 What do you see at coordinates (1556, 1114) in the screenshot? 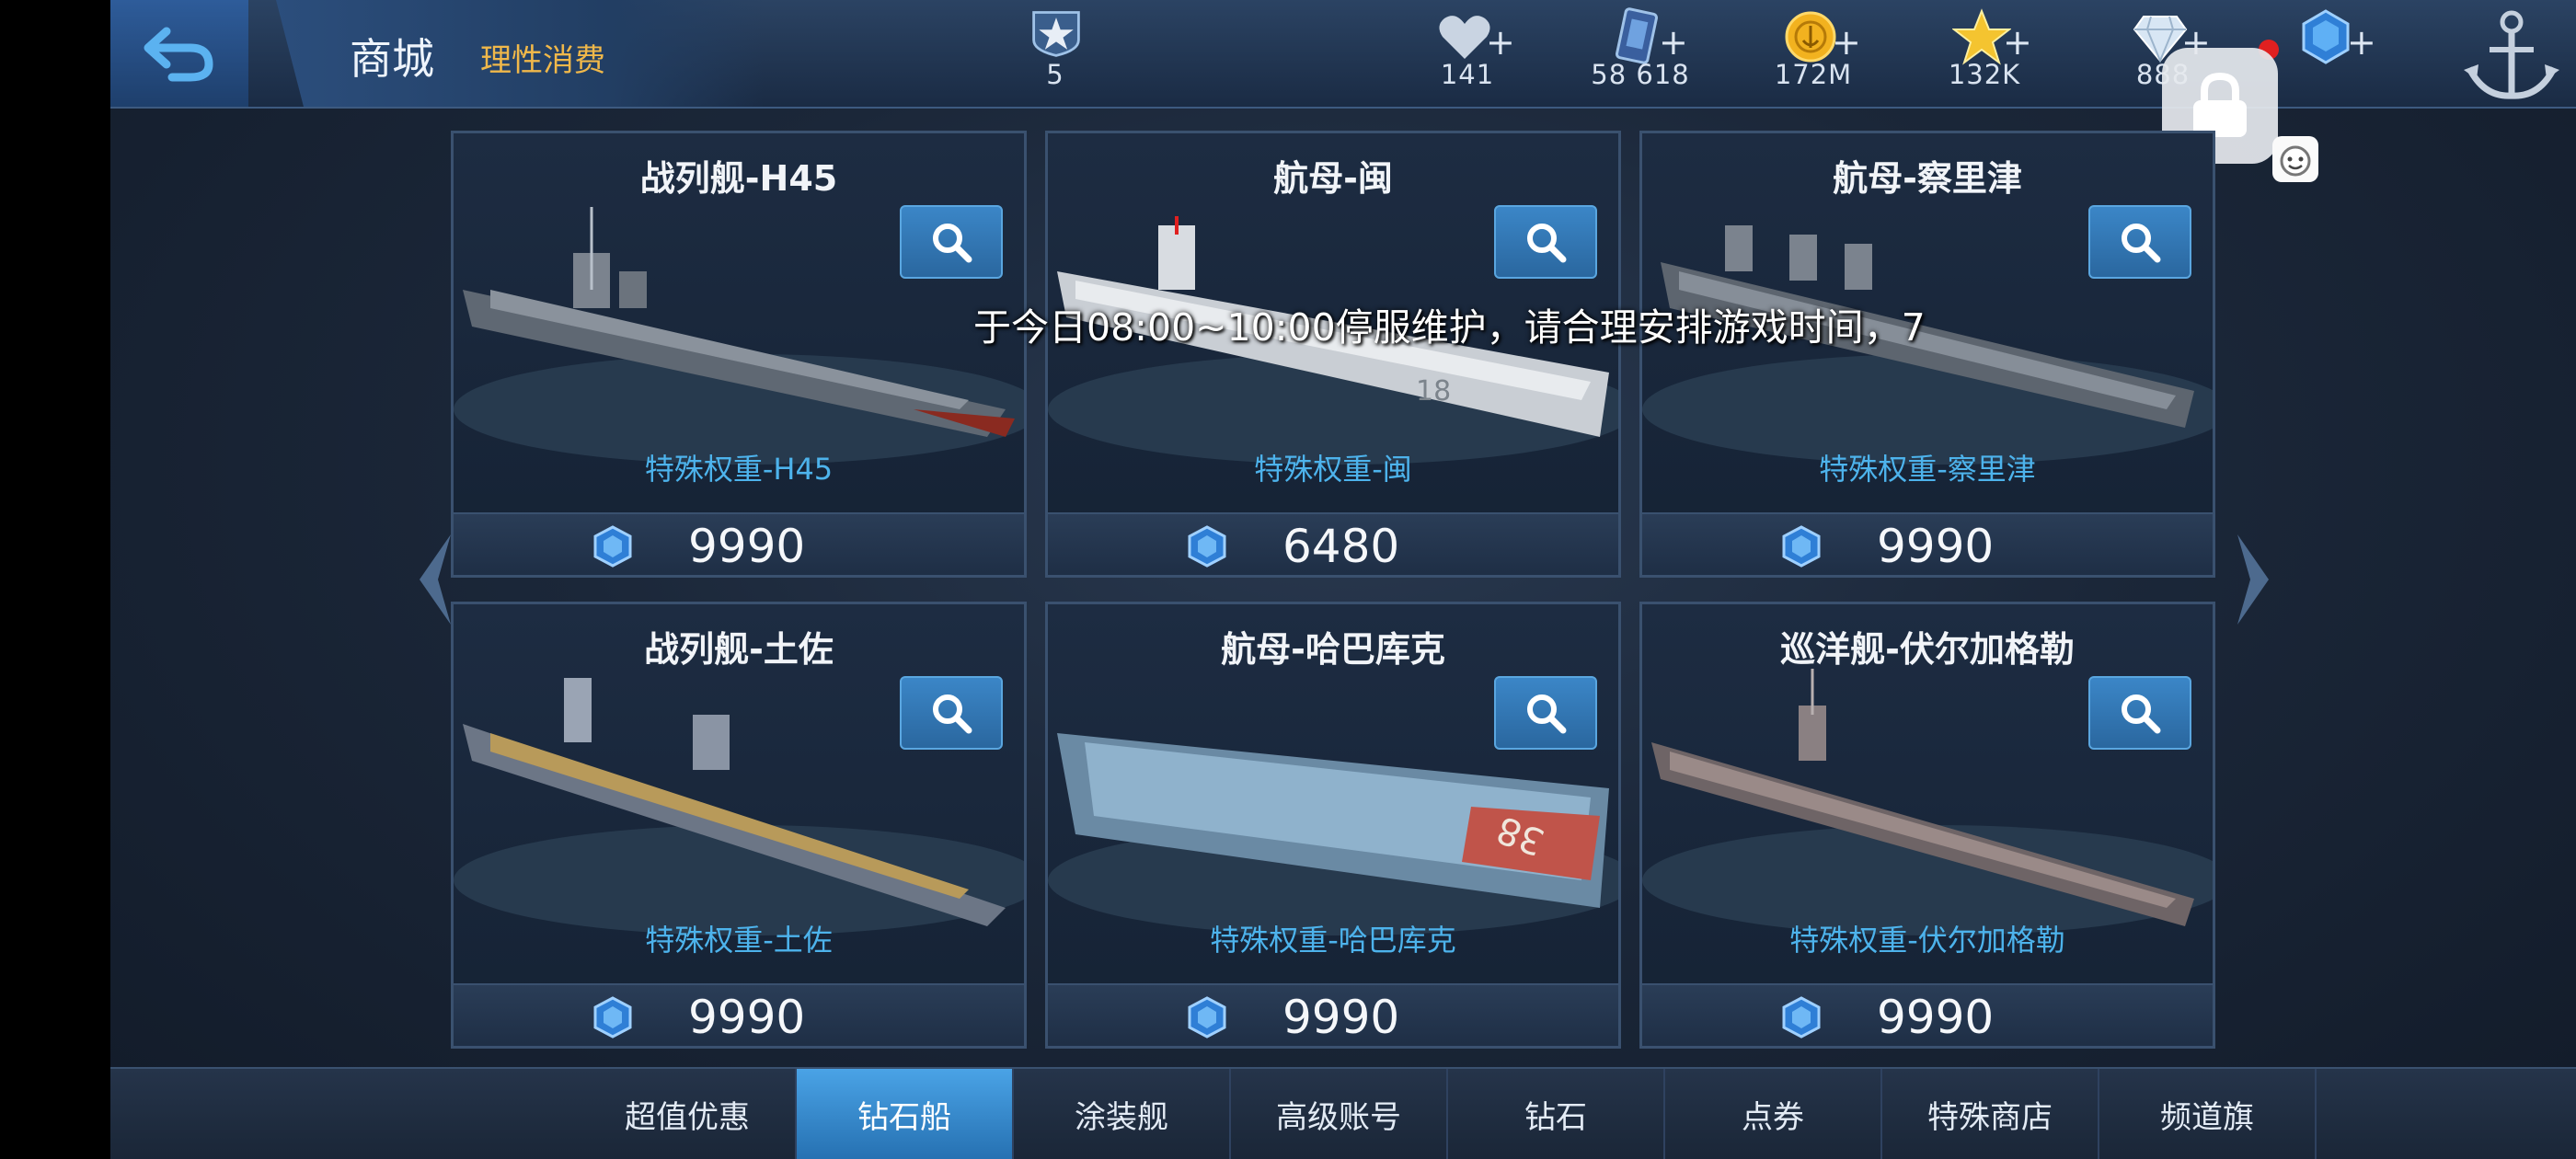
I see `tab-diamonds: 钻石` at bounding box center [1556, 1114].